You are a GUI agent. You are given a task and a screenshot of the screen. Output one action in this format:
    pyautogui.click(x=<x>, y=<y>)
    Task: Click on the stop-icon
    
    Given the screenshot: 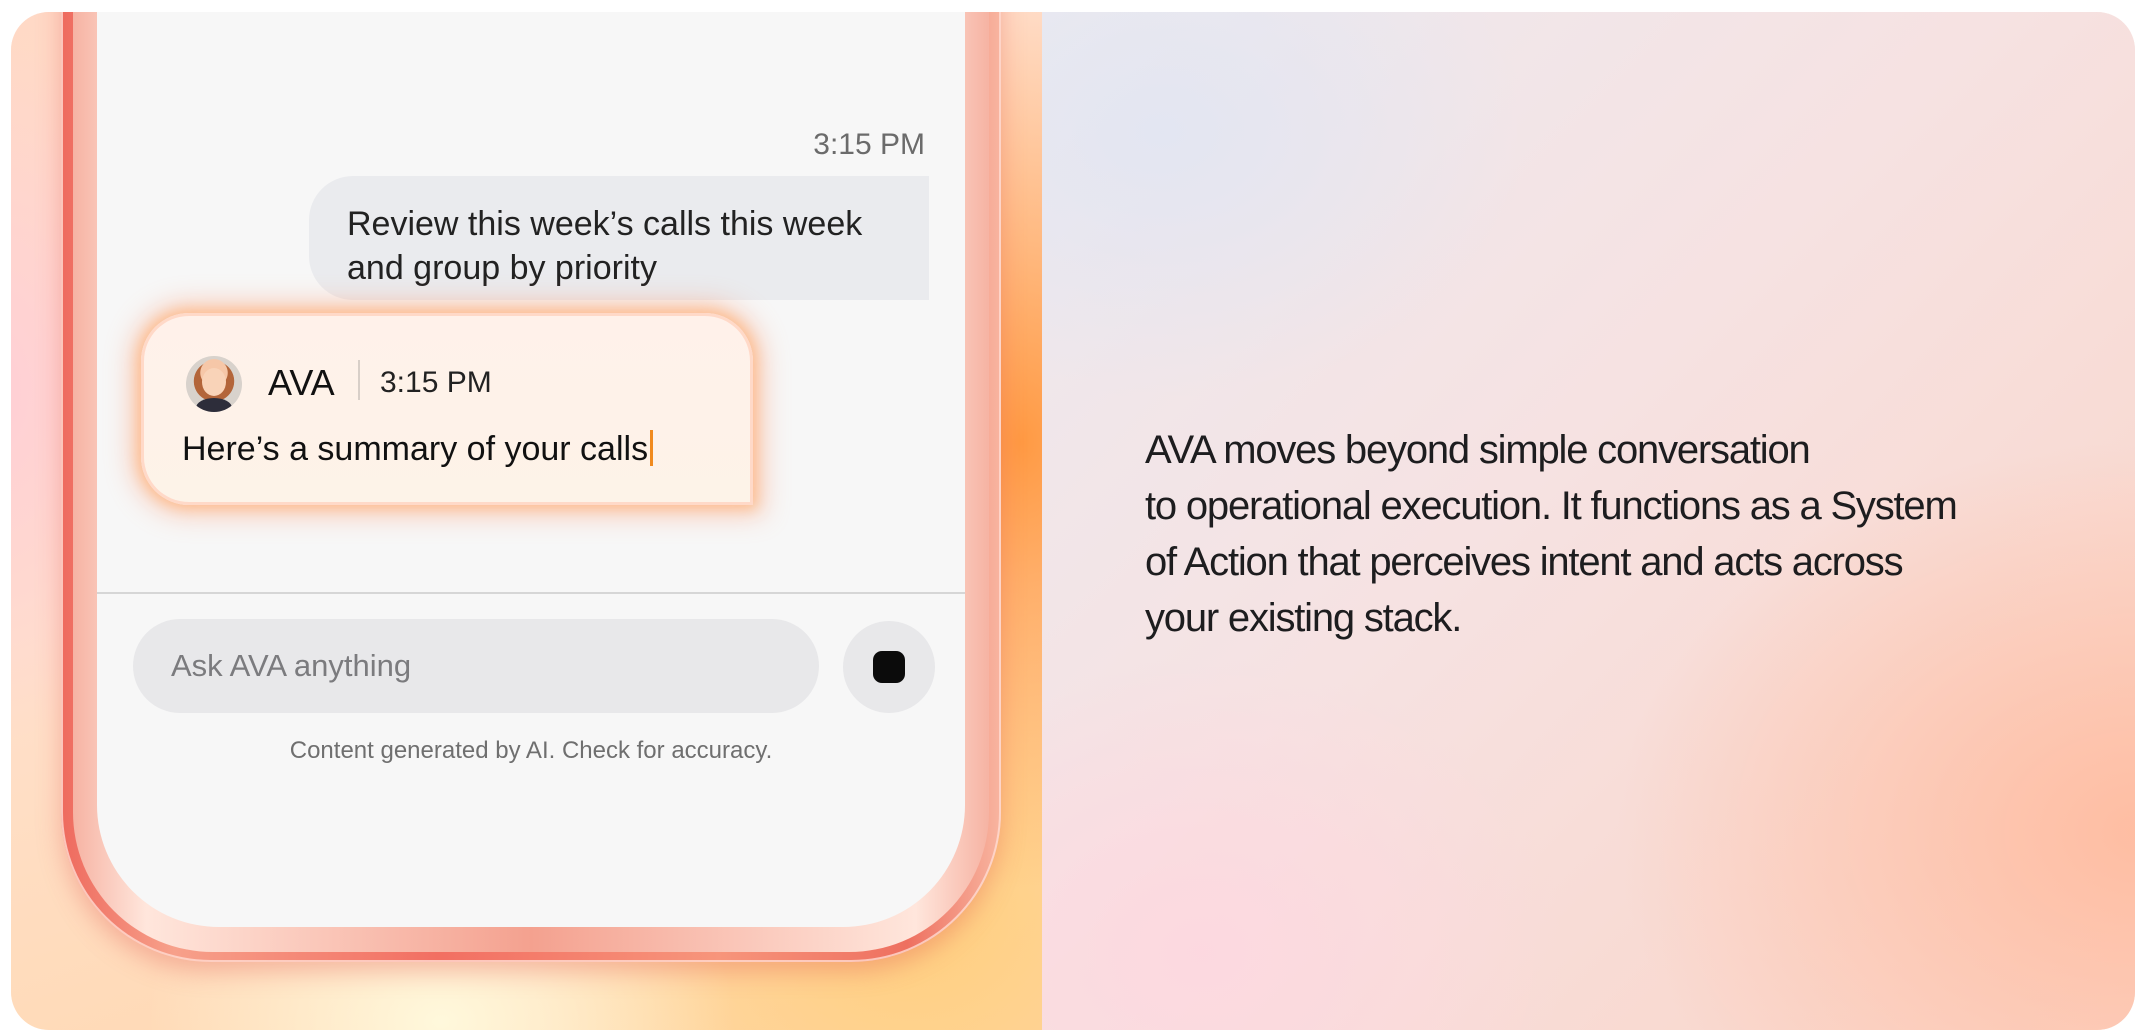 What is the action you would take?
    pyautogui.click(x=889, y=667)
    